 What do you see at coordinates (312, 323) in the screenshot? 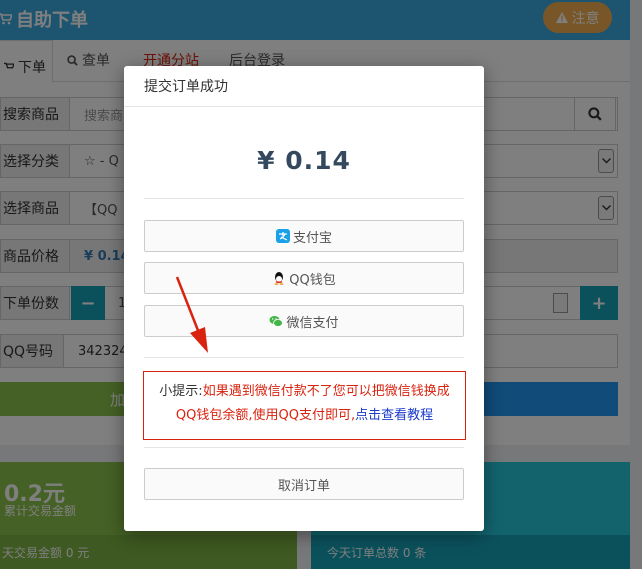
I see `wechat-pay-label: 微信支付` at bounding box center [312, 323].